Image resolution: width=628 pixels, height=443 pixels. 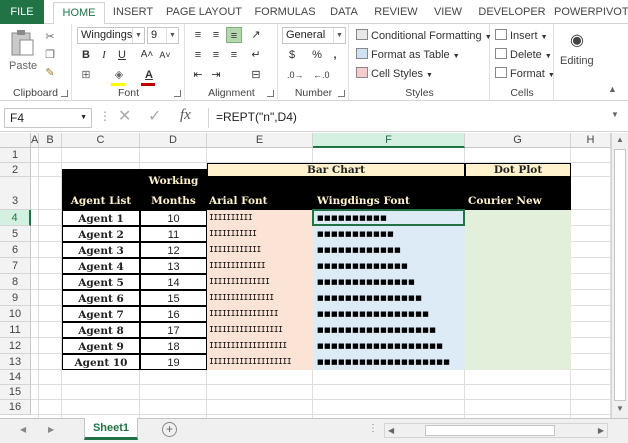 What do you see at coordinates (389, 140) in the screenshot?
I see `column-header-f: F` at bounding box center [389, 140].